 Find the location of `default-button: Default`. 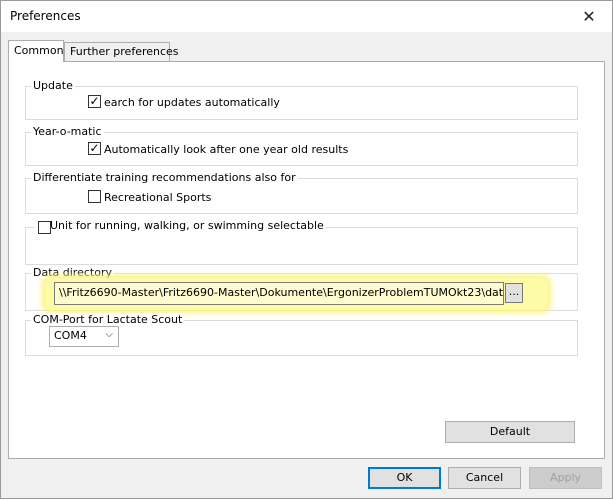

default-button: Default is located at coordinates (510, 432).